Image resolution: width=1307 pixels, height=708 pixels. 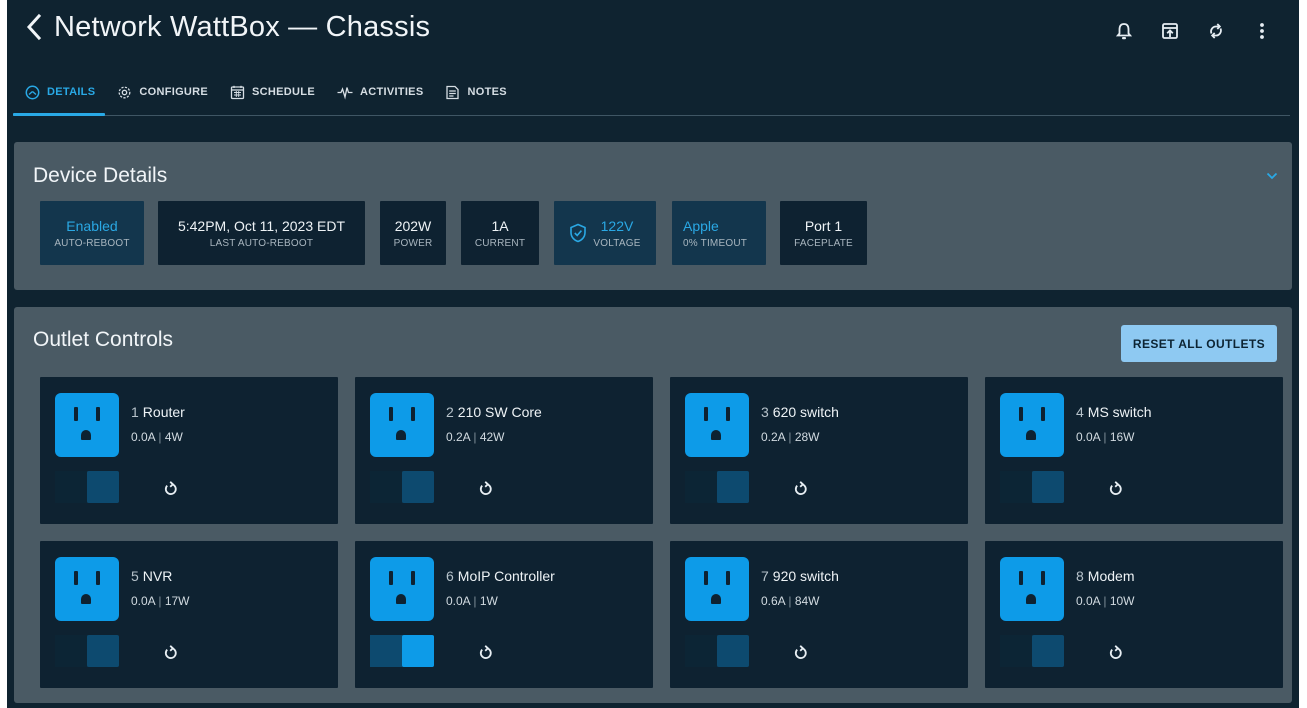 I want to click on stat-label: LAST AUTO-REBOOT, so click(x=261, y=243).